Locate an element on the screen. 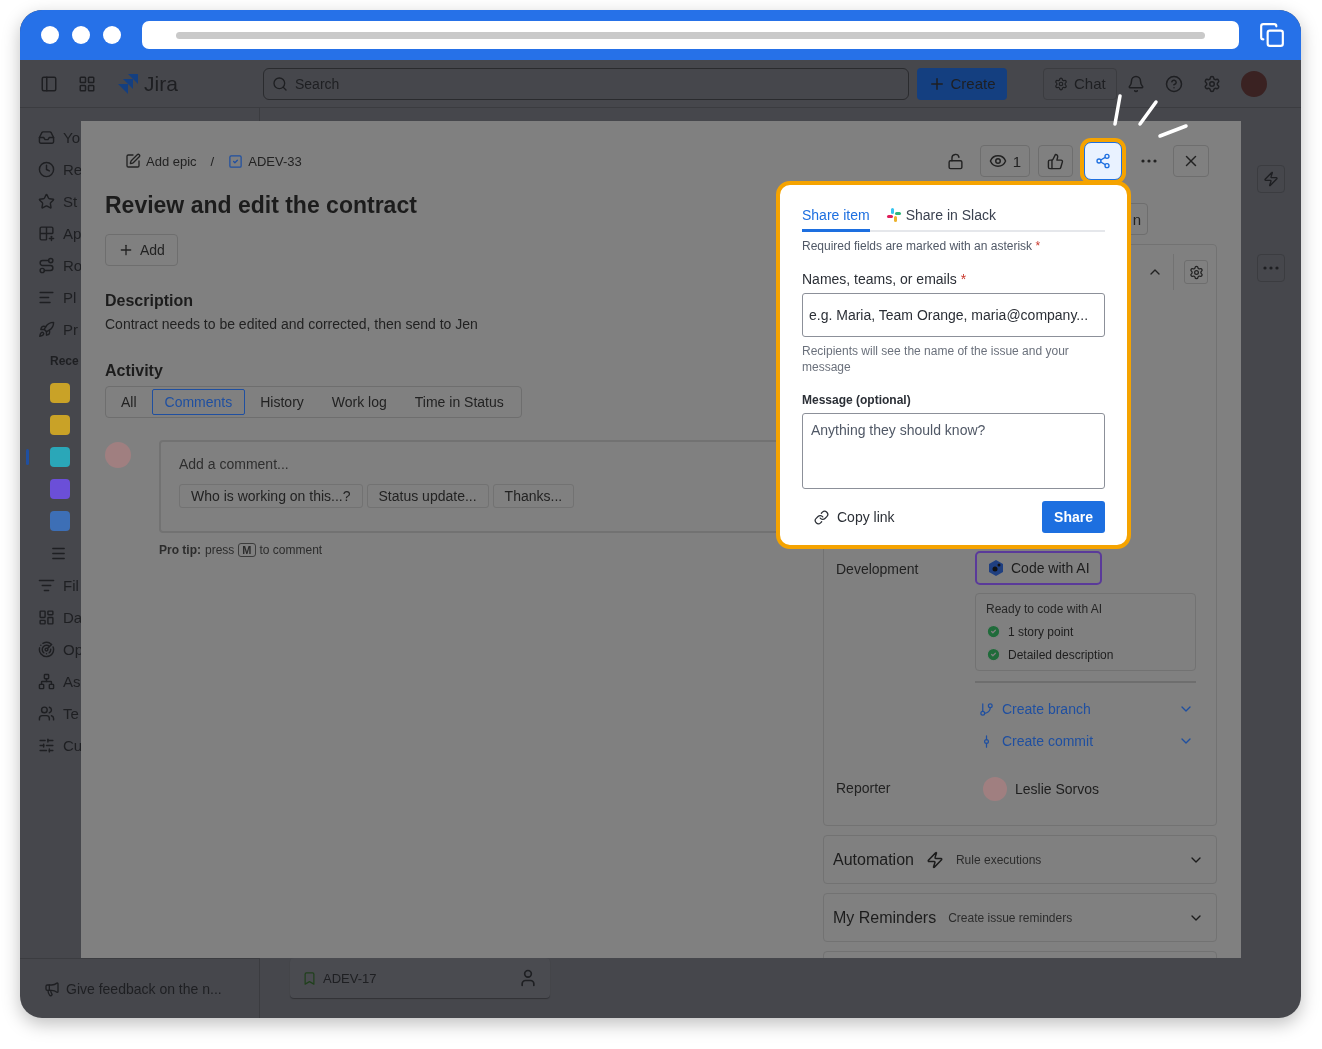 This screenshot has width=1322, height=1049. eye-icon is located at coordinates (997, 161).